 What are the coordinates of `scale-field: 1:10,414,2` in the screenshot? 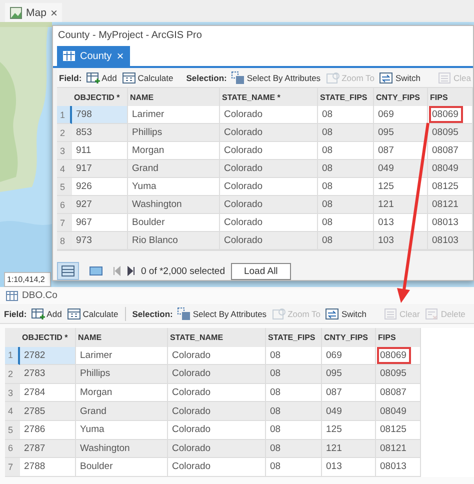 It's located at (27, 279).